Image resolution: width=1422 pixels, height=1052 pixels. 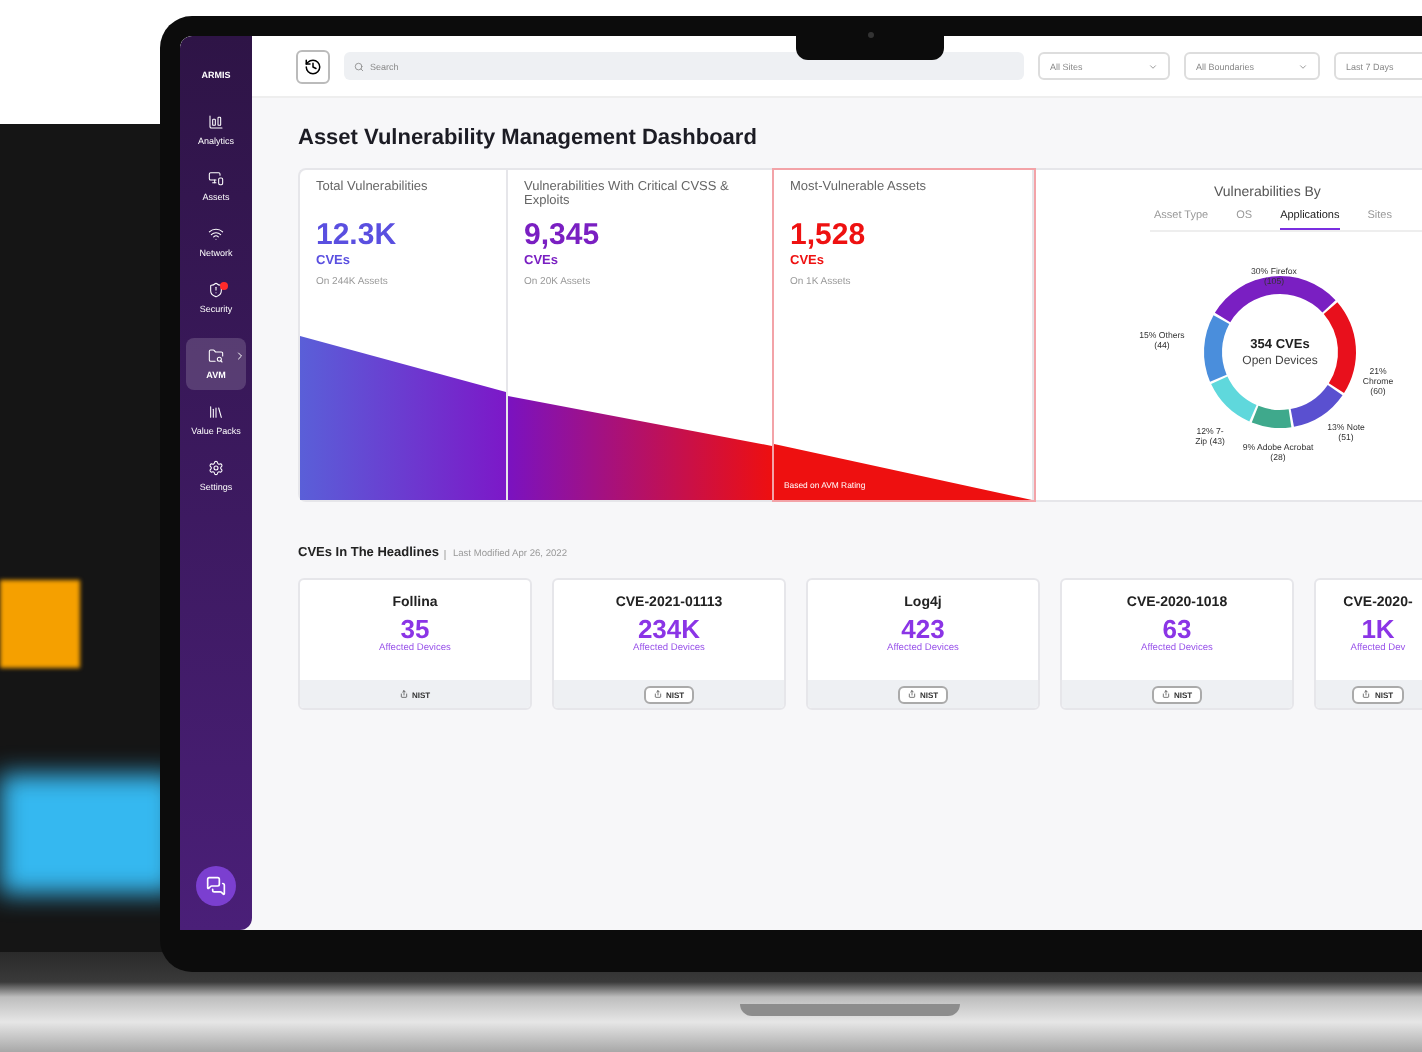 What do you see at coordinates (562, 234) in the screenshot?
I see `stat-value: 9,345` at bounding box center [562, 234].